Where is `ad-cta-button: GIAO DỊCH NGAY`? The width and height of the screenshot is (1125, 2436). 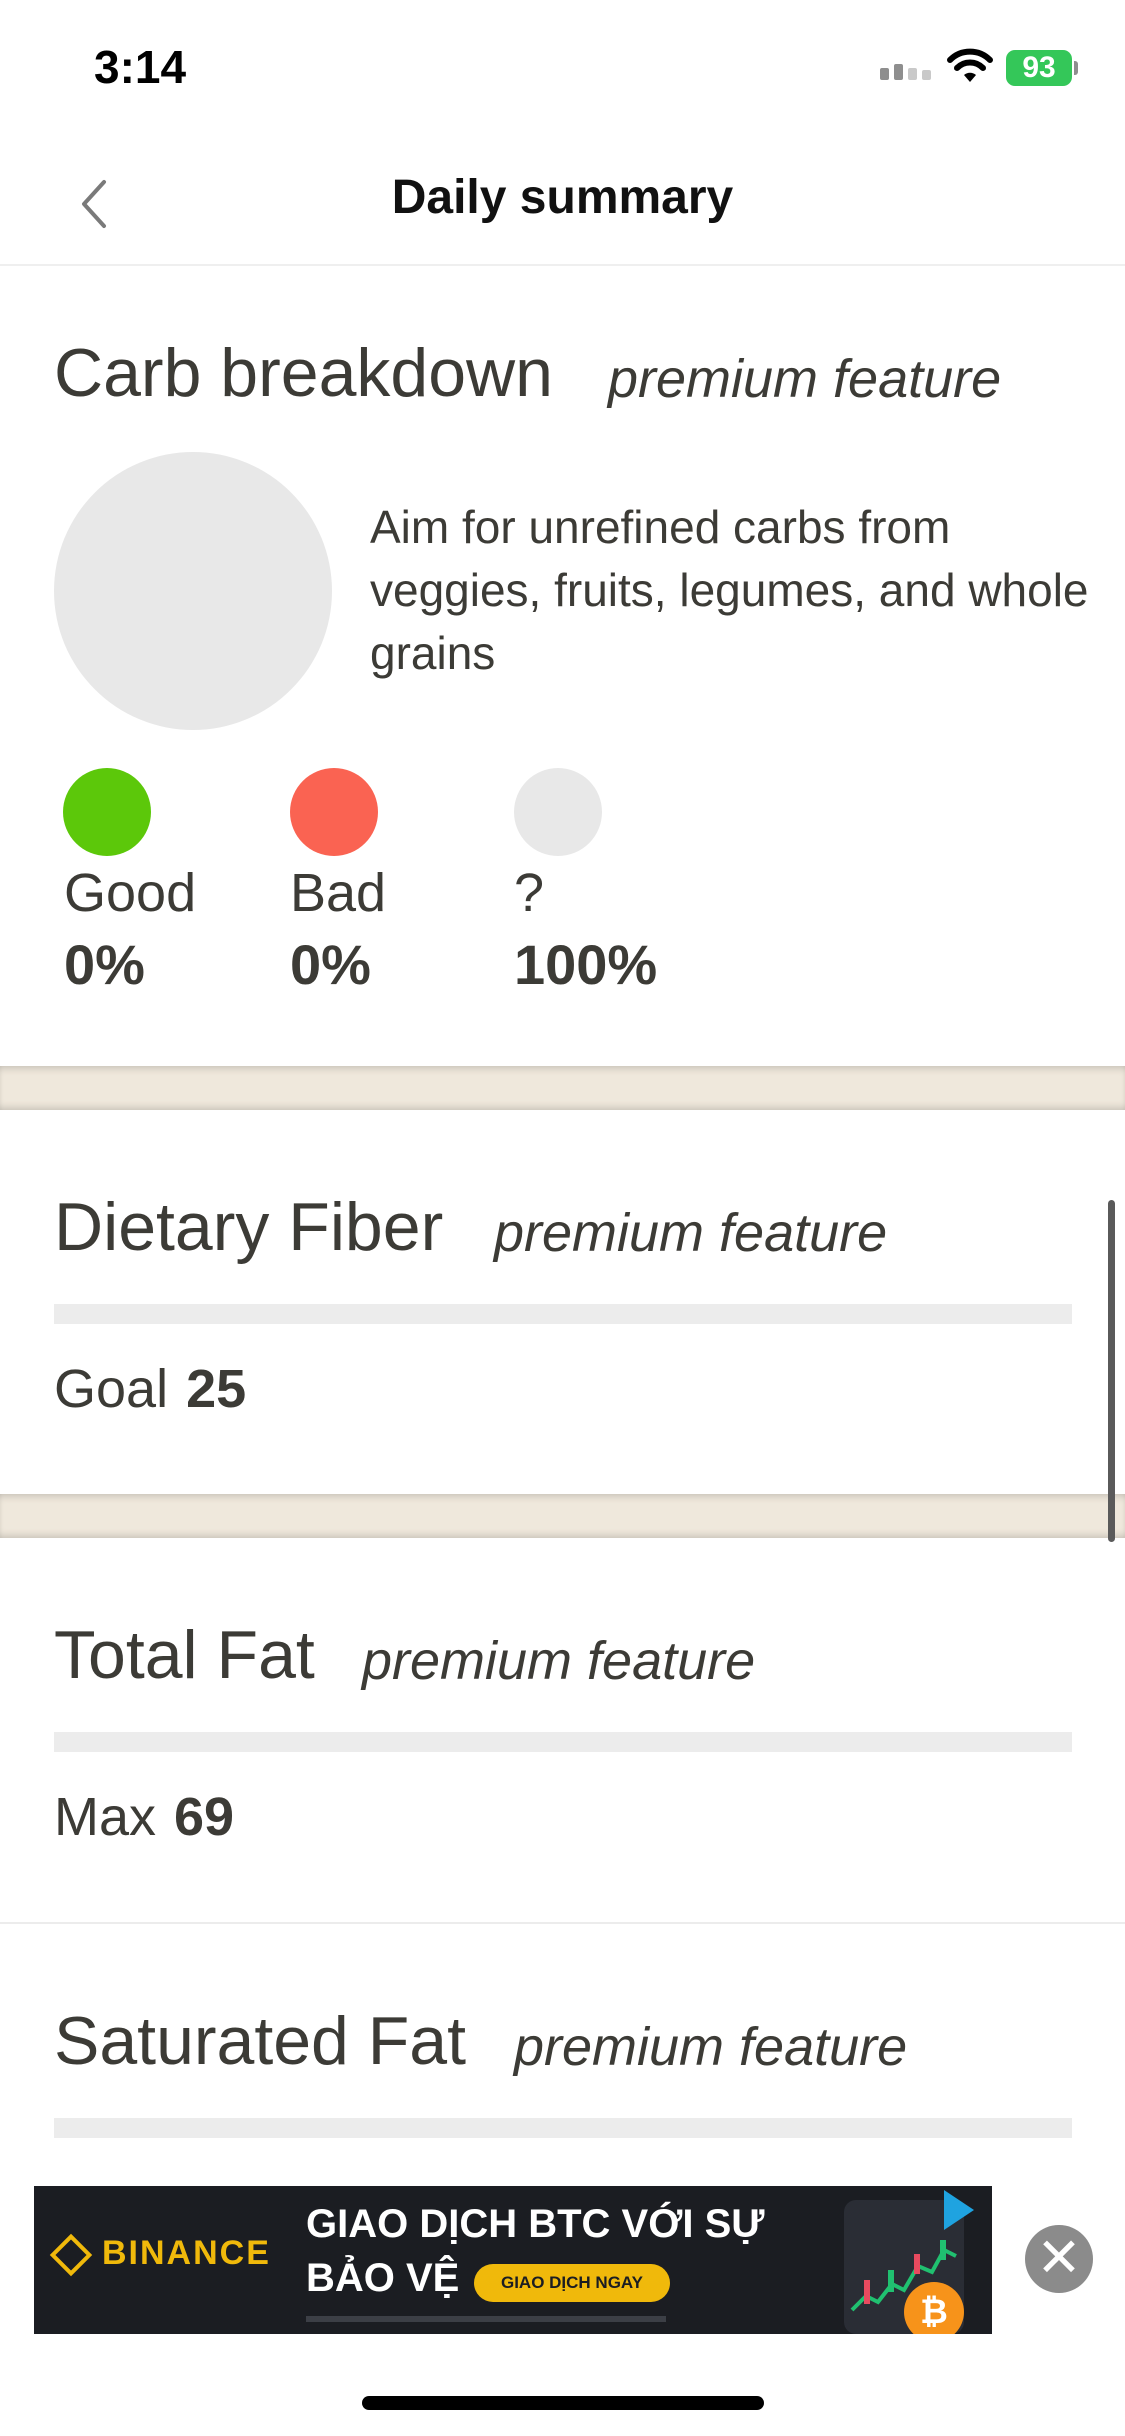
ad-cta-button: GIAO DỊCH NGAY is located at coordinates (572, 2283).